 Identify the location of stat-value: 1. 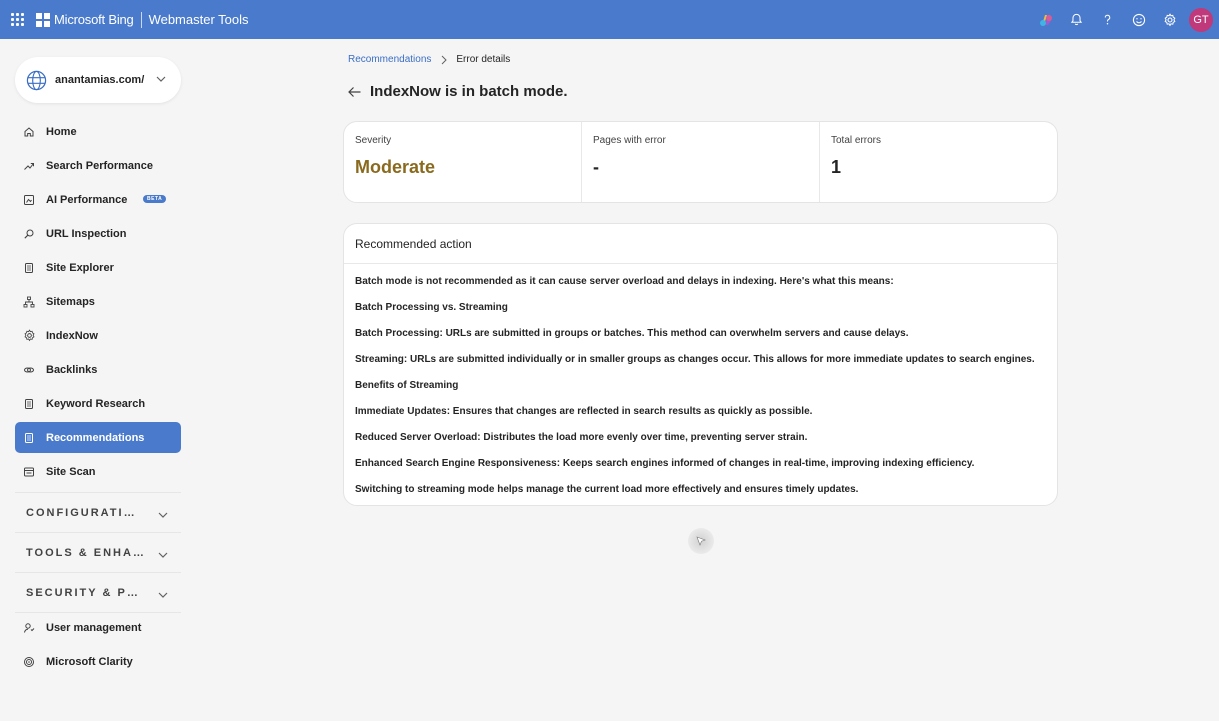
(836, 167).